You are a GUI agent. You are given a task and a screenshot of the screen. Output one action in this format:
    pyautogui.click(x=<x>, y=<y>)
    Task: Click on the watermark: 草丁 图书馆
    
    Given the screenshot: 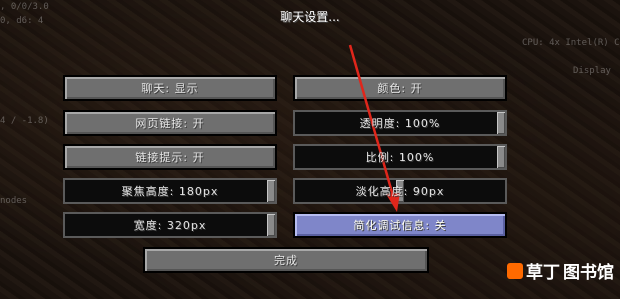 What is the action you would take?
    pyautogui.click(x=560, y=270)
    